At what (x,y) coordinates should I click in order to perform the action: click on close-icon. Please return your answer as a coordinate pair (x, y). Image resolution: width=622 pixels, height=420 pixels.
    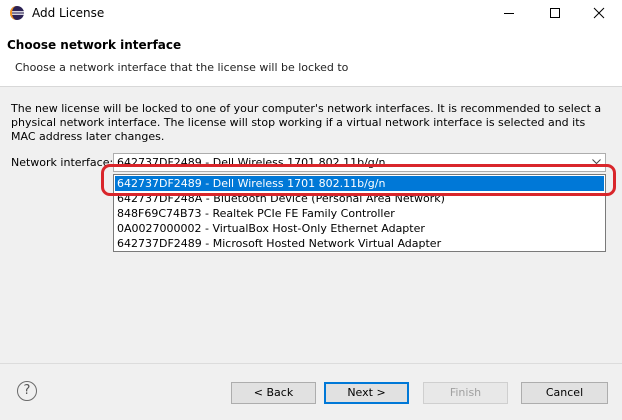
    Looking at the image, I should click on (599, 13).